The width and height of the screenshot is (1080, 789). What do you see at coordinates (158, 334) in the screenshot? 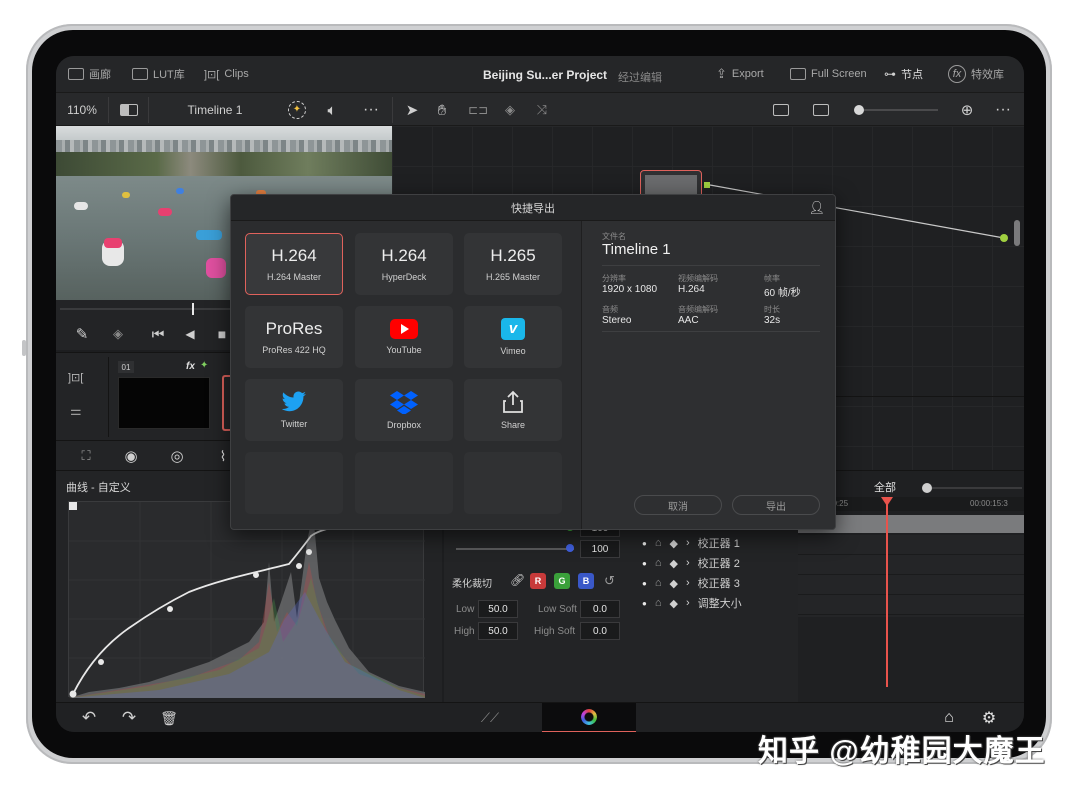
I see `skip-back-button: ⏮︎` at bounding box center [158, 334].